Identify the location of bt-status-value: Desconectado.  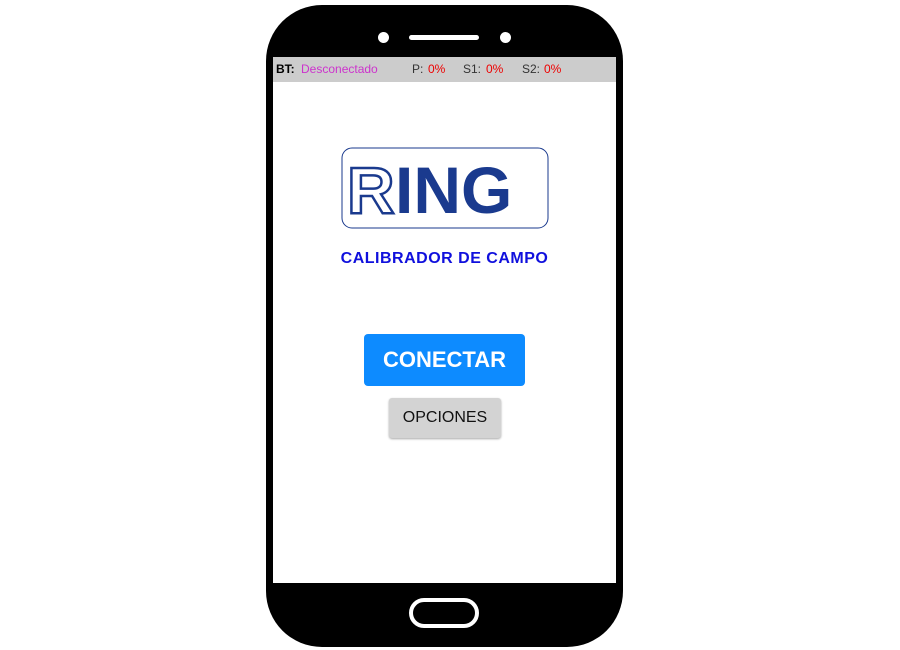
(339, 69).